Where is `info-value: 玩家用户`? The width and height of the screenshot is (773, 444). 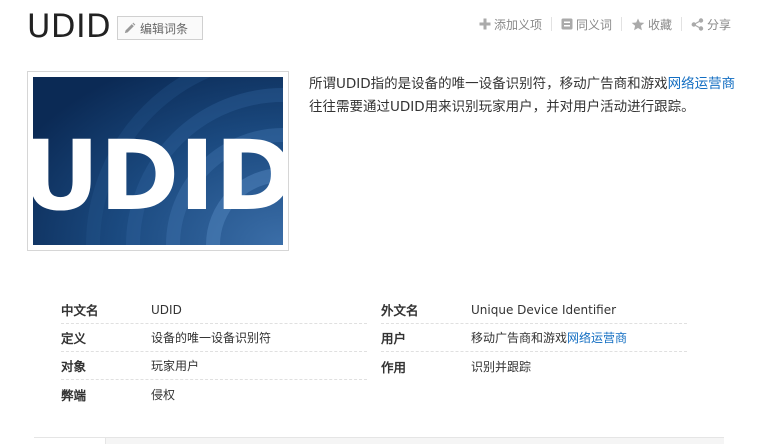 info-value: 玩家用户 is located at coordinates (175, 366).